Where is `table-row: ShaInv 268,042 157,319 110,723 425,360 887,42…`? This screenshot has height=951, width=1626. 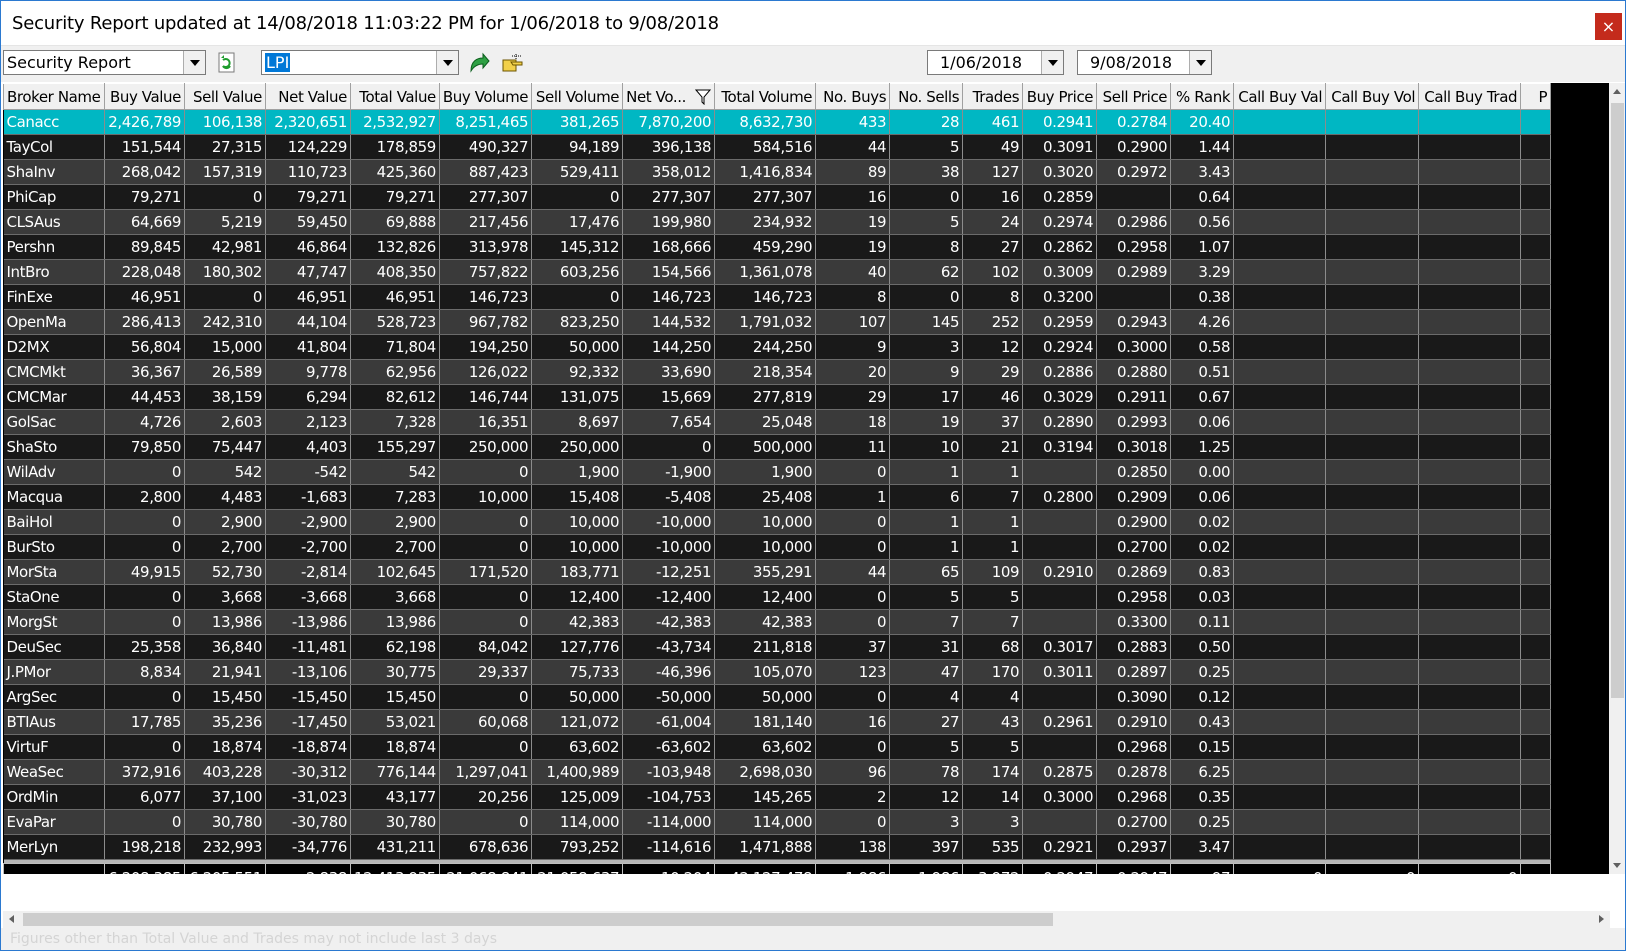
table-row: ShaInv 268,042 157,319 110,723 425,360 887,42… is located at coordinates (777, 172).